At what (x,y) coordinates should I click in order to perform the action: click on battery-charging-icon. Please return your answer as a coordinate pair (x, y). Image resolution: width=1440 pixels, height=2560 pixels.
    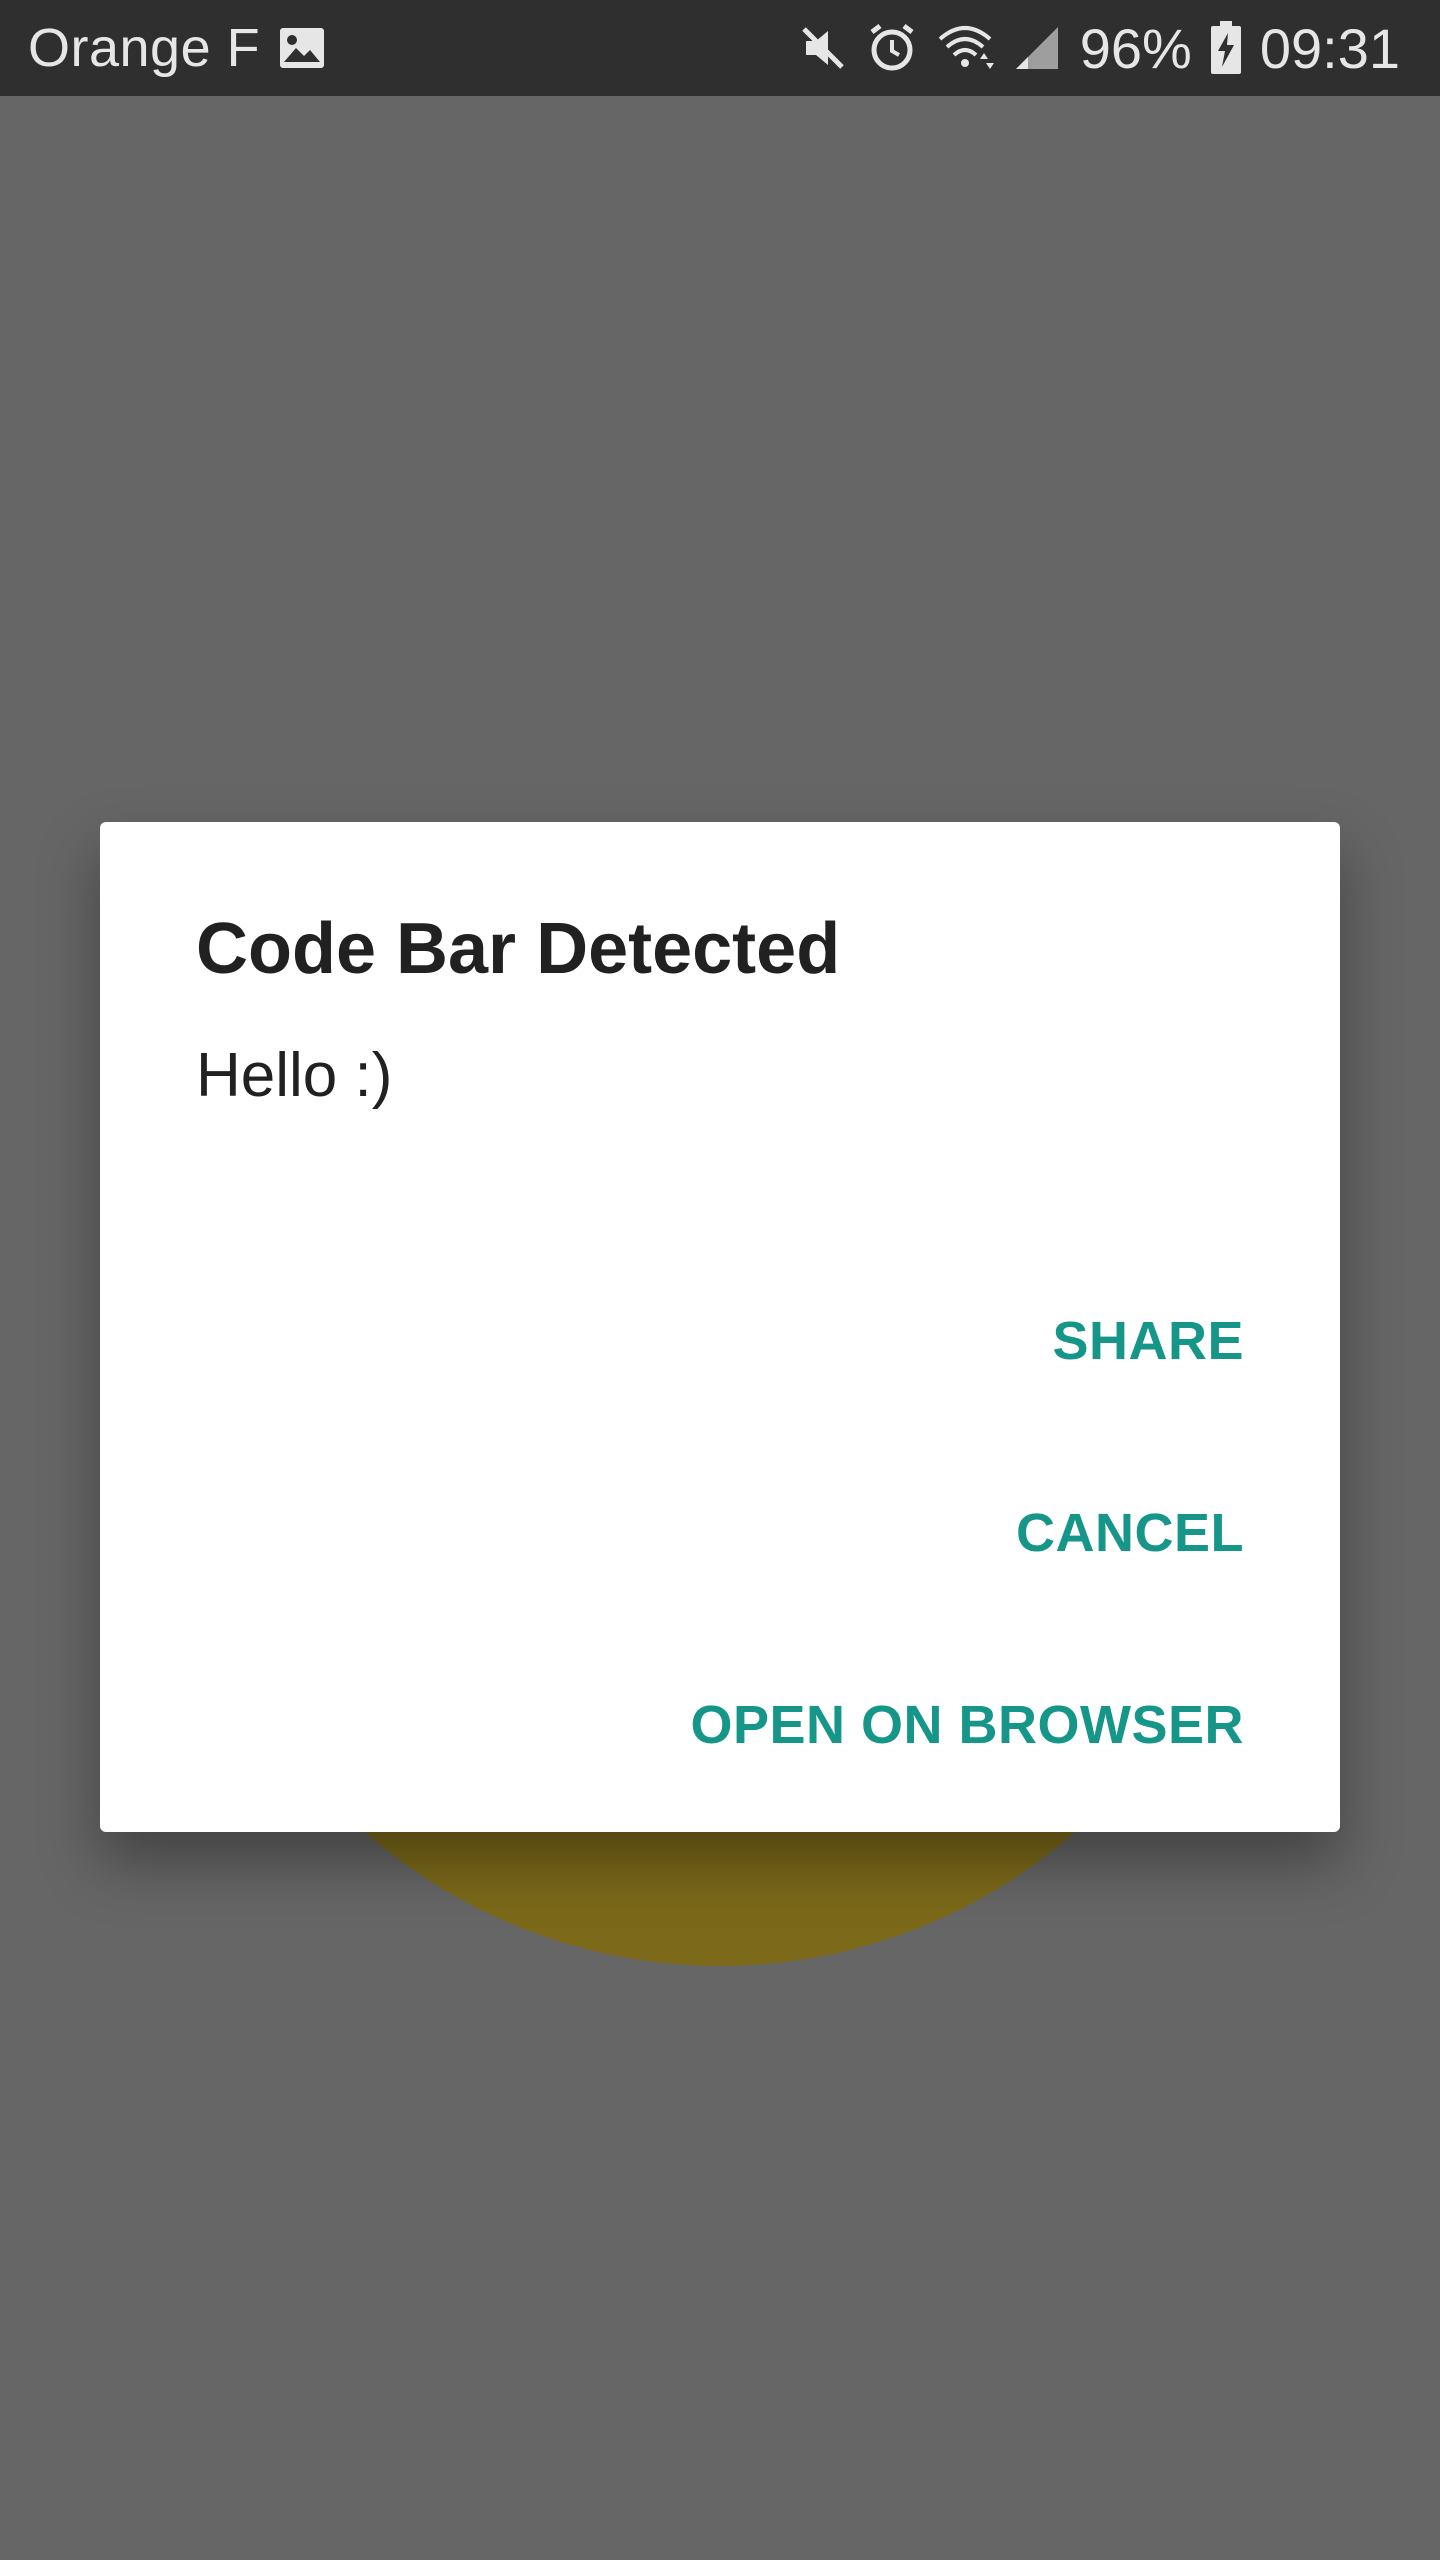
    Looking at the image, I should click on (1226, 48).